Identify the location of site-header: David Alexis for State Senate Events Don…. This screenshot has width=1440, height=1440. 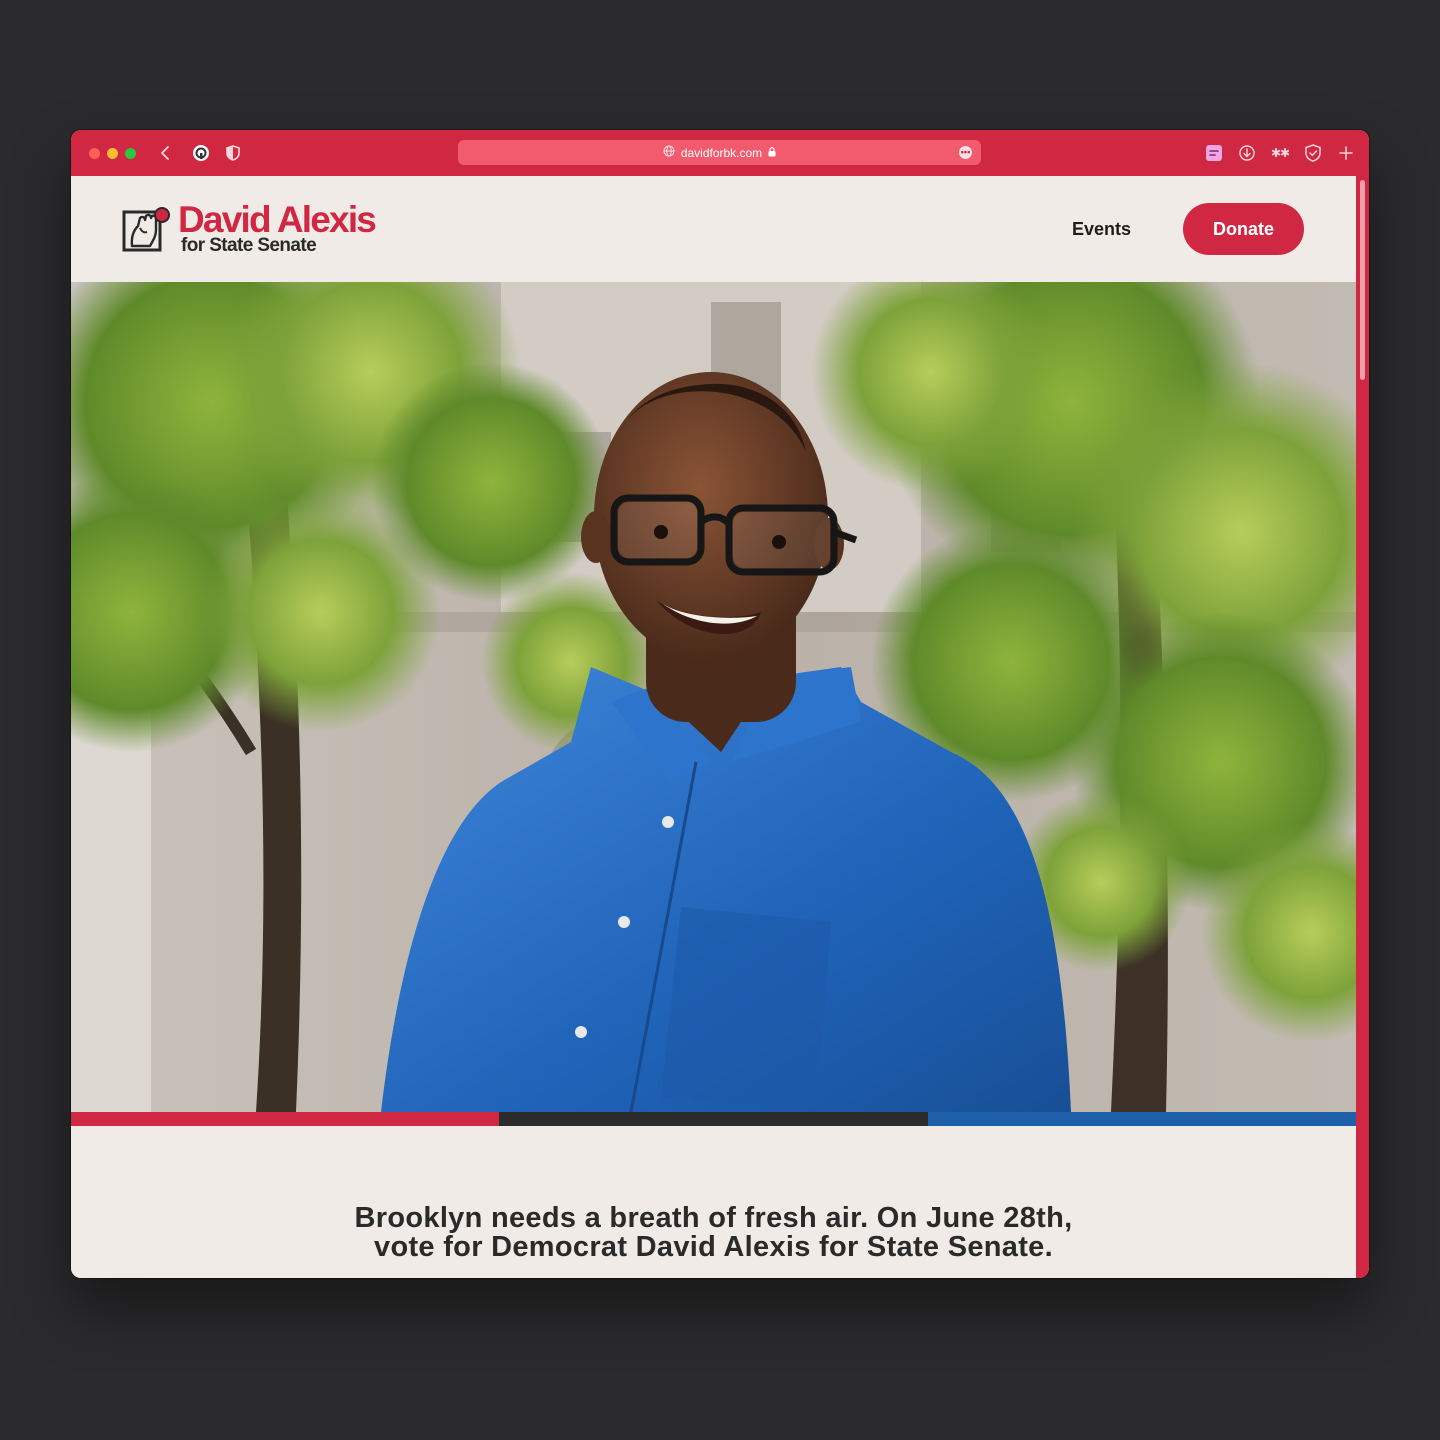
(713, 229).